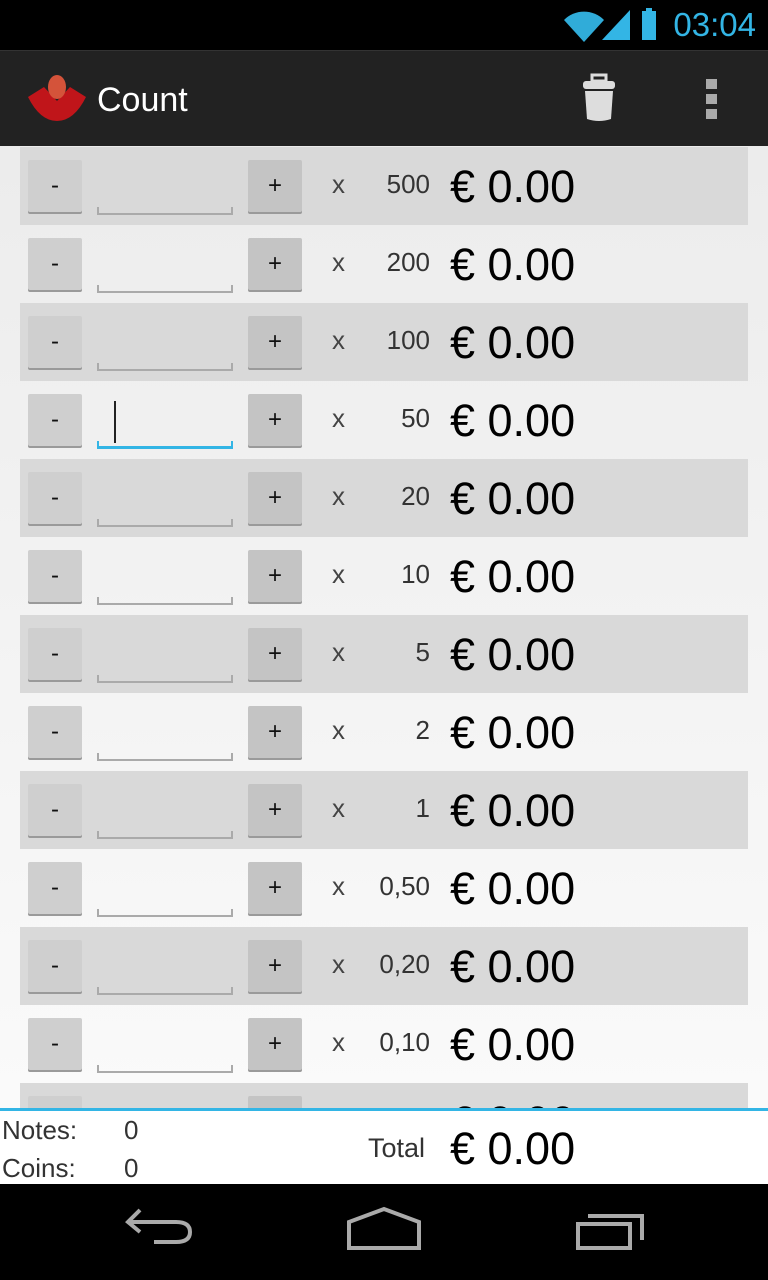 This screenshot has height=1280, width=768. I want to click on denomination-row: - + x 0,10 € 0.00, so click(384, 1044).